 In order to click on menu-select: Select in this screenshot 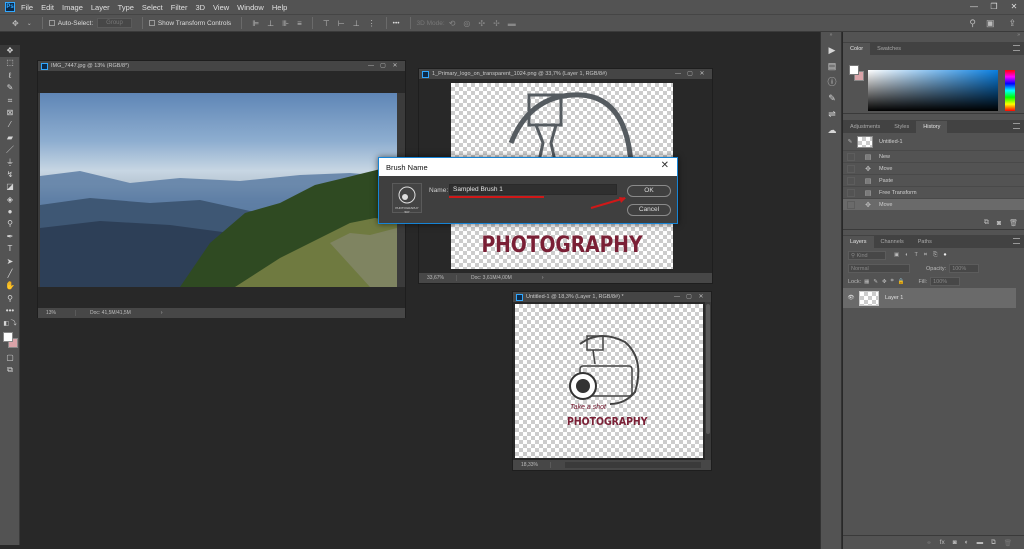, I will do `click(152, 7)`.